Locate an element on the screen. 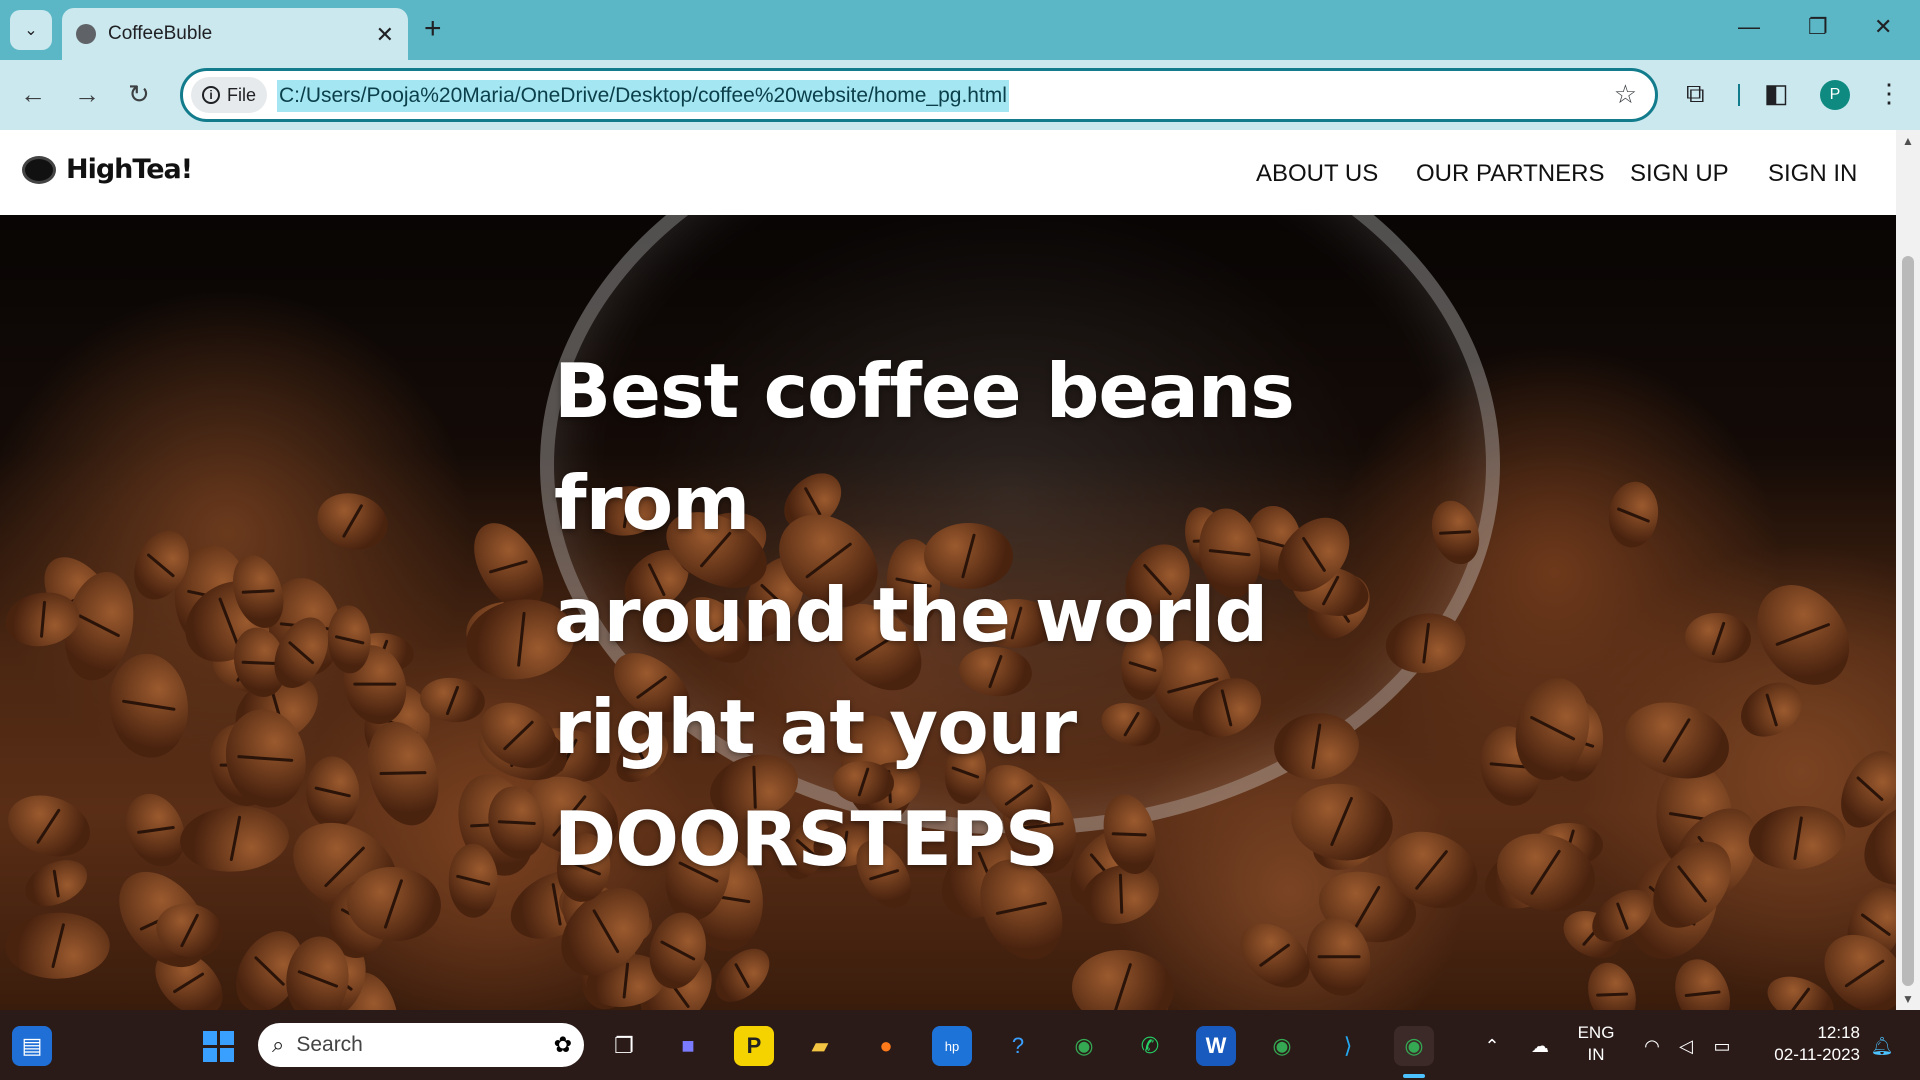 The width and height of the screenshot is (1920, 1080). word-icon: W is located at coordinates (1216, 1046).